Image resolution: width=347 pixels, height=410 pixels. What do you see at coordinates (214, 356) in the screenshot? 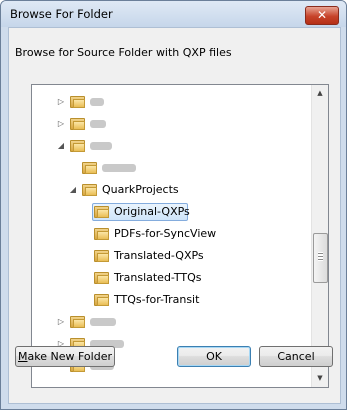
I see `ok-button: OK` at bounding box center [214, 356].